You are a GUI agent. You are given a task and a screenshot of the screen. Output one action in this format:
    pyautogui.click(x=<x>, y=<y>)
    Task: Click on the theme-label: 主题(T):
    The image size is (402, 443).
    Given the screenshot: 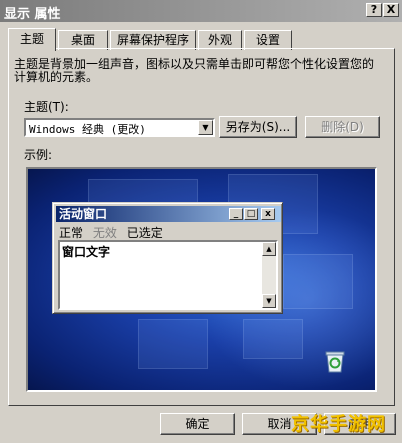 What is the action you would take?
    pyautogui.click(x=46, y=107)
    